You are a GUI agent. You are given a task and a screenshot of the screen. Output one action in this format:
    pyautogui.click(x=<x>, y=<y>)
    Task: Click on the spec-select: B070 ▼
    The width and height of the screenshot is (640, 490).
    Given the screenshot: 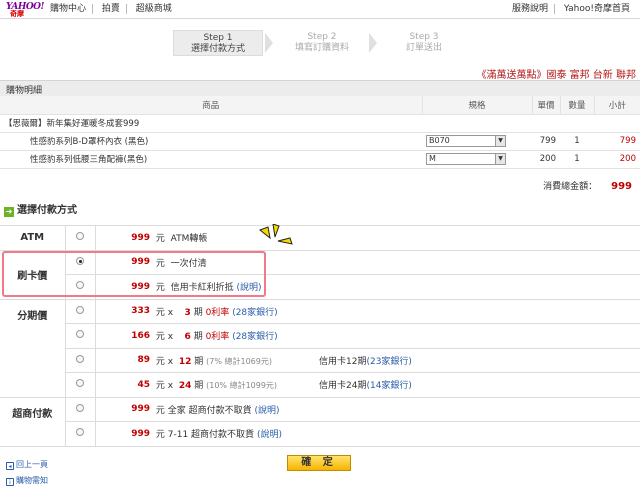 What is the action you would take?
    pyautogui.click(x=466, y=141)
    